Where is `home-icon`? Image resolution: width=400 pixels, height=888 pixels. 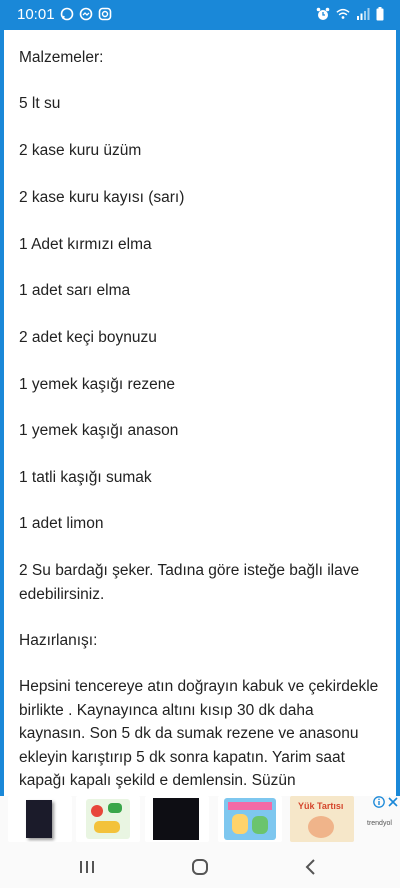
home-icon is located at coordinates (200, 867).